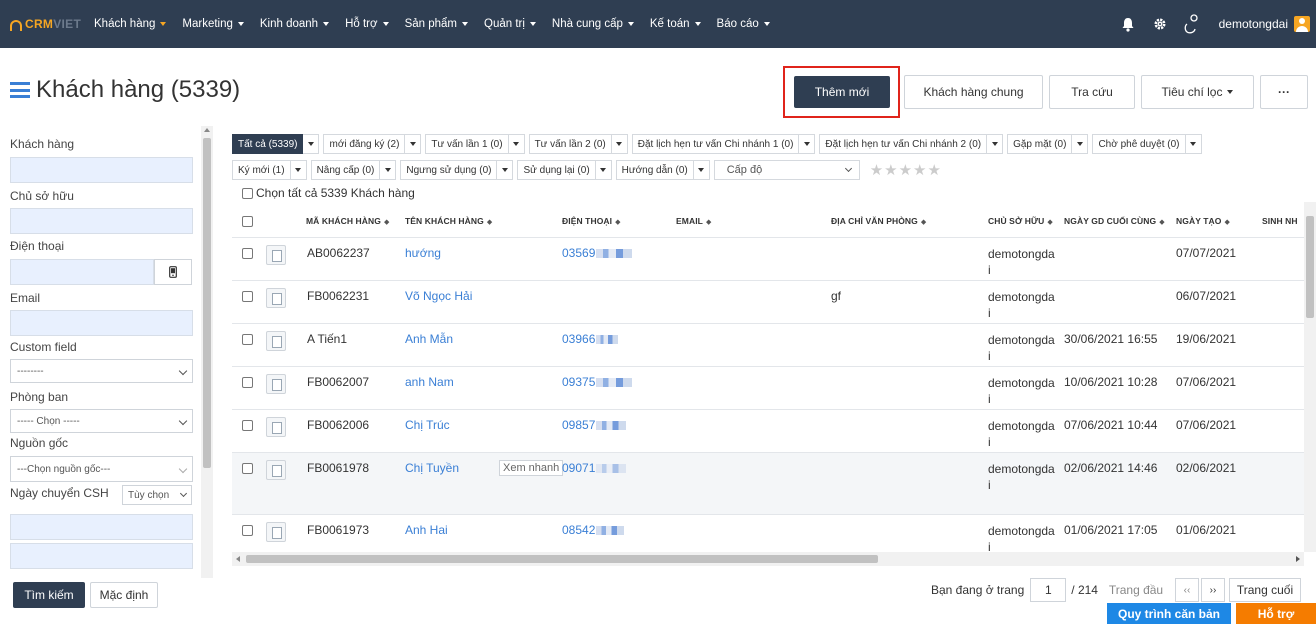  What do you see at coordinates (510, 24) in the screenshot?
I see `menu-quan-tri: Quản trị` at bounding box center [510, 24].